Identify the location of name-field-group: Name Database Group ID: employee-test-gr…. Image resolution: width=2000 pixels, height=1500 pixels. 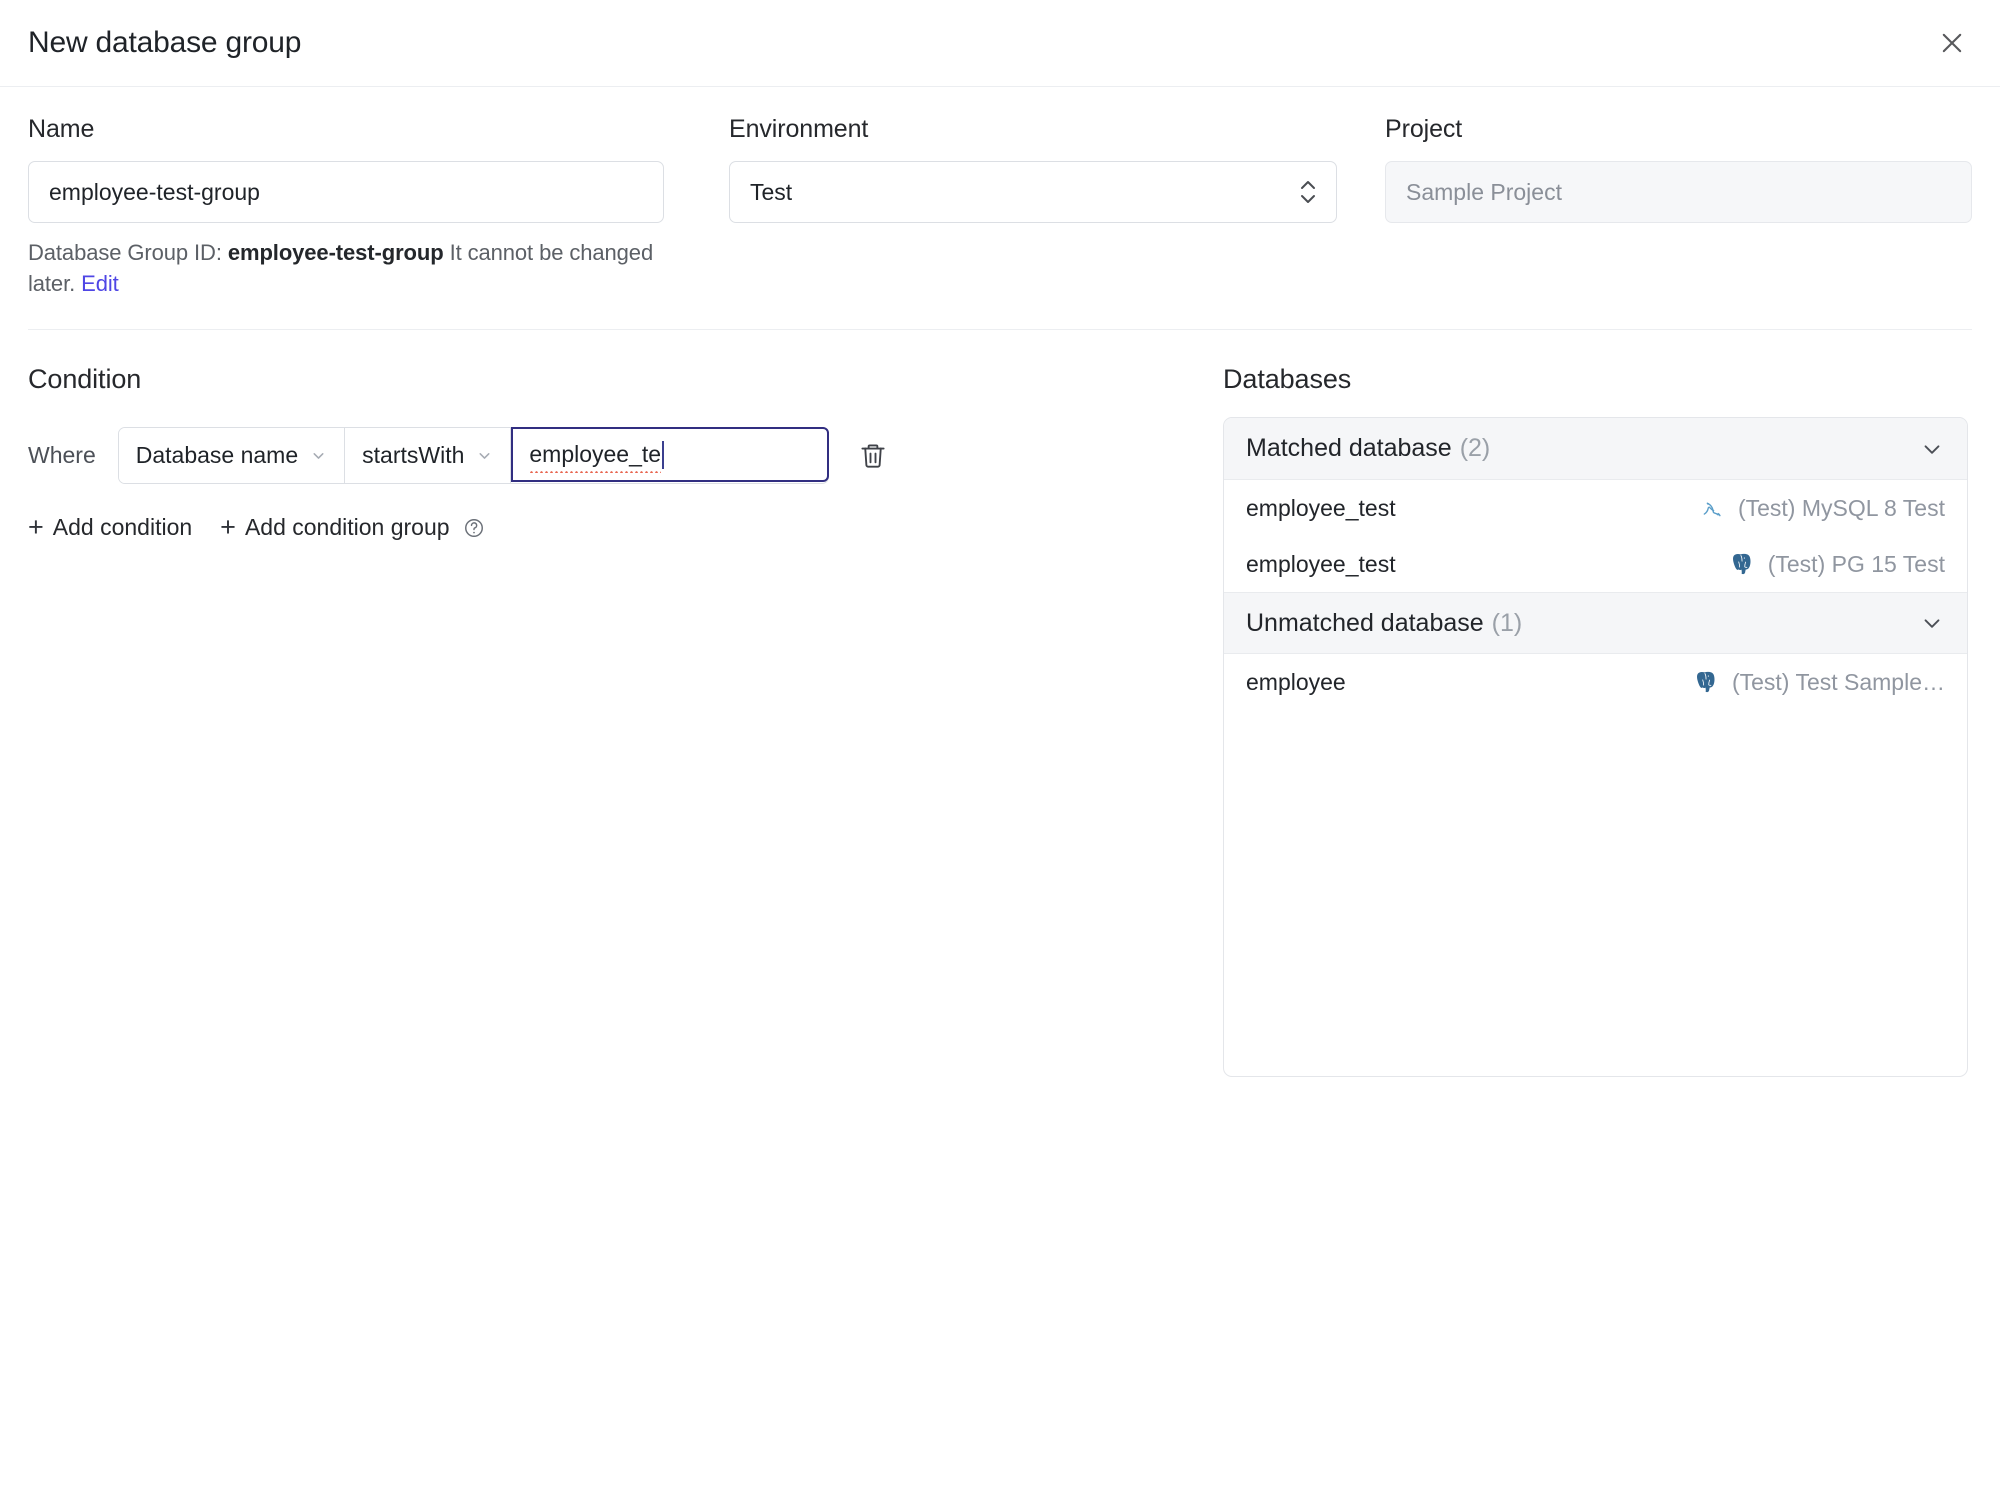
(346, 207).